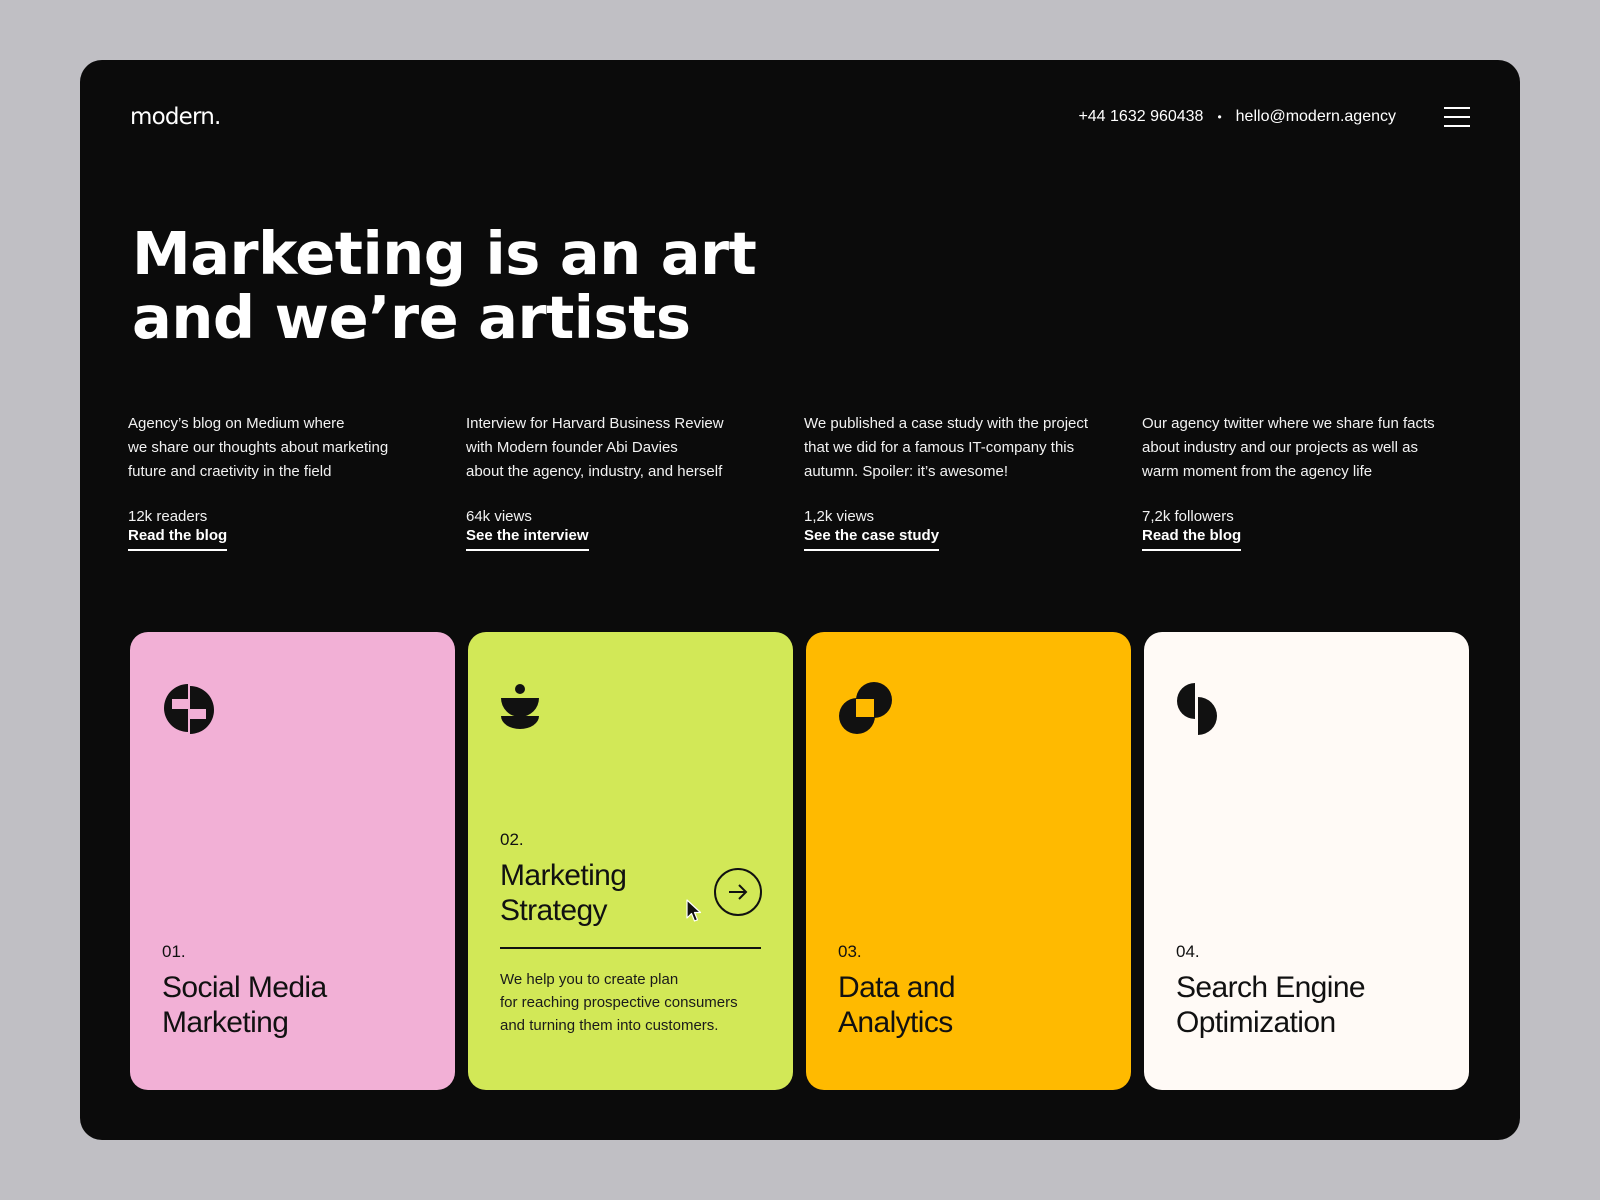  What do you see at coordinates (1457, 118) in the screenshot?
I see `hamburger-menu-icon` at bounding box center [1457, 118].